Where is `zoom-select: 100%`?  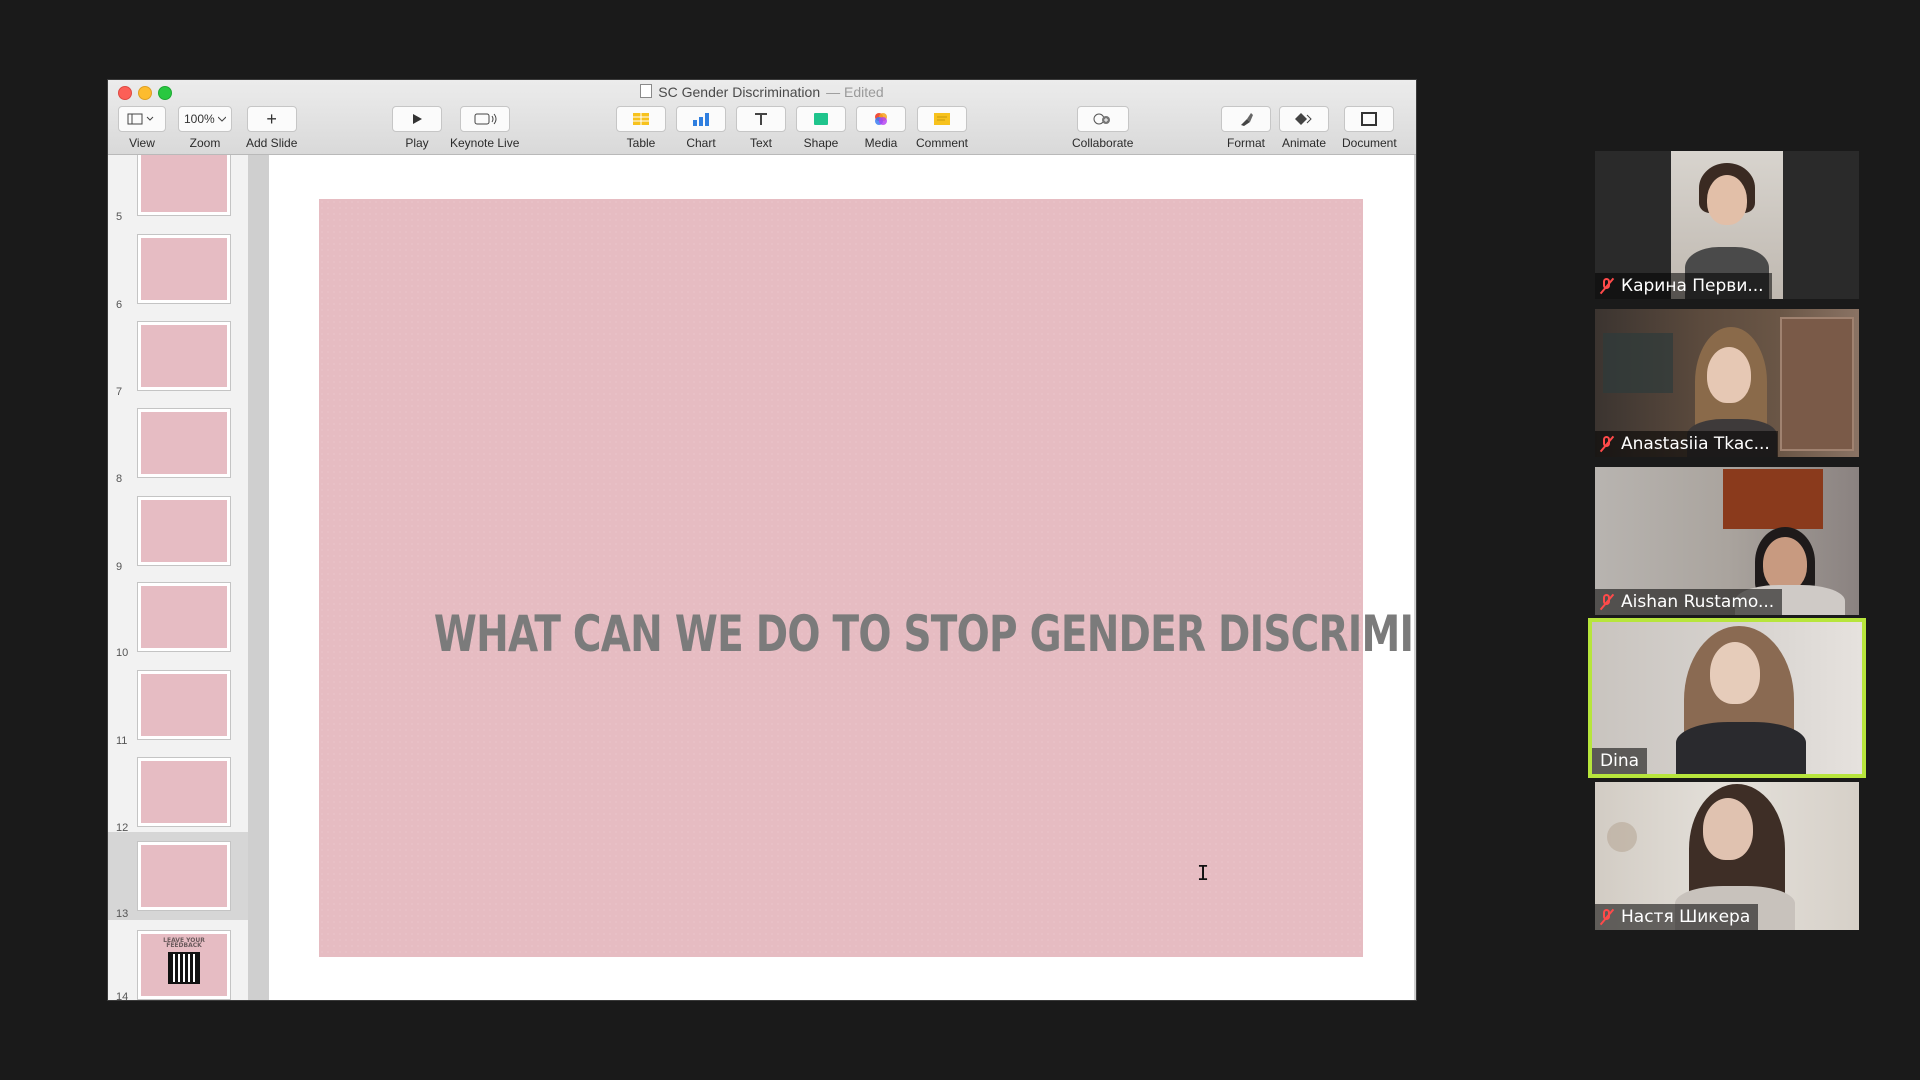
zoom-select: 100% is located at coordinates (205, 119).